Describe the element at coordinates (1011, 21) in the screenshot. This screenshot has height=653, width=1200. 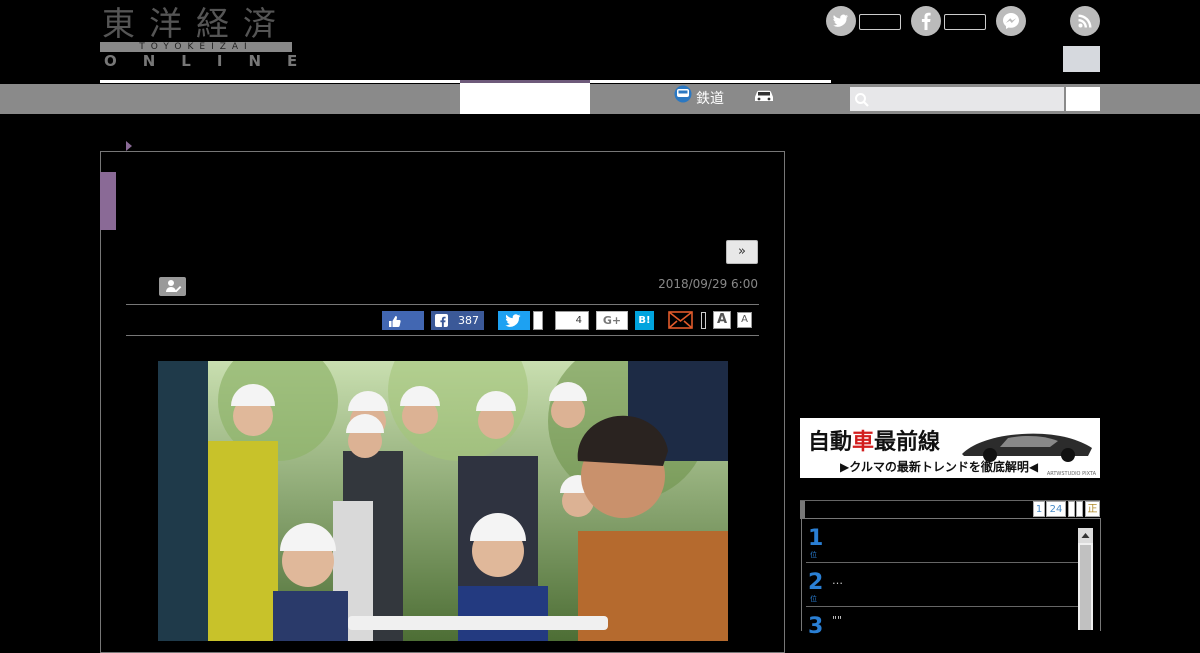
I see `messenger-icon` at that location.